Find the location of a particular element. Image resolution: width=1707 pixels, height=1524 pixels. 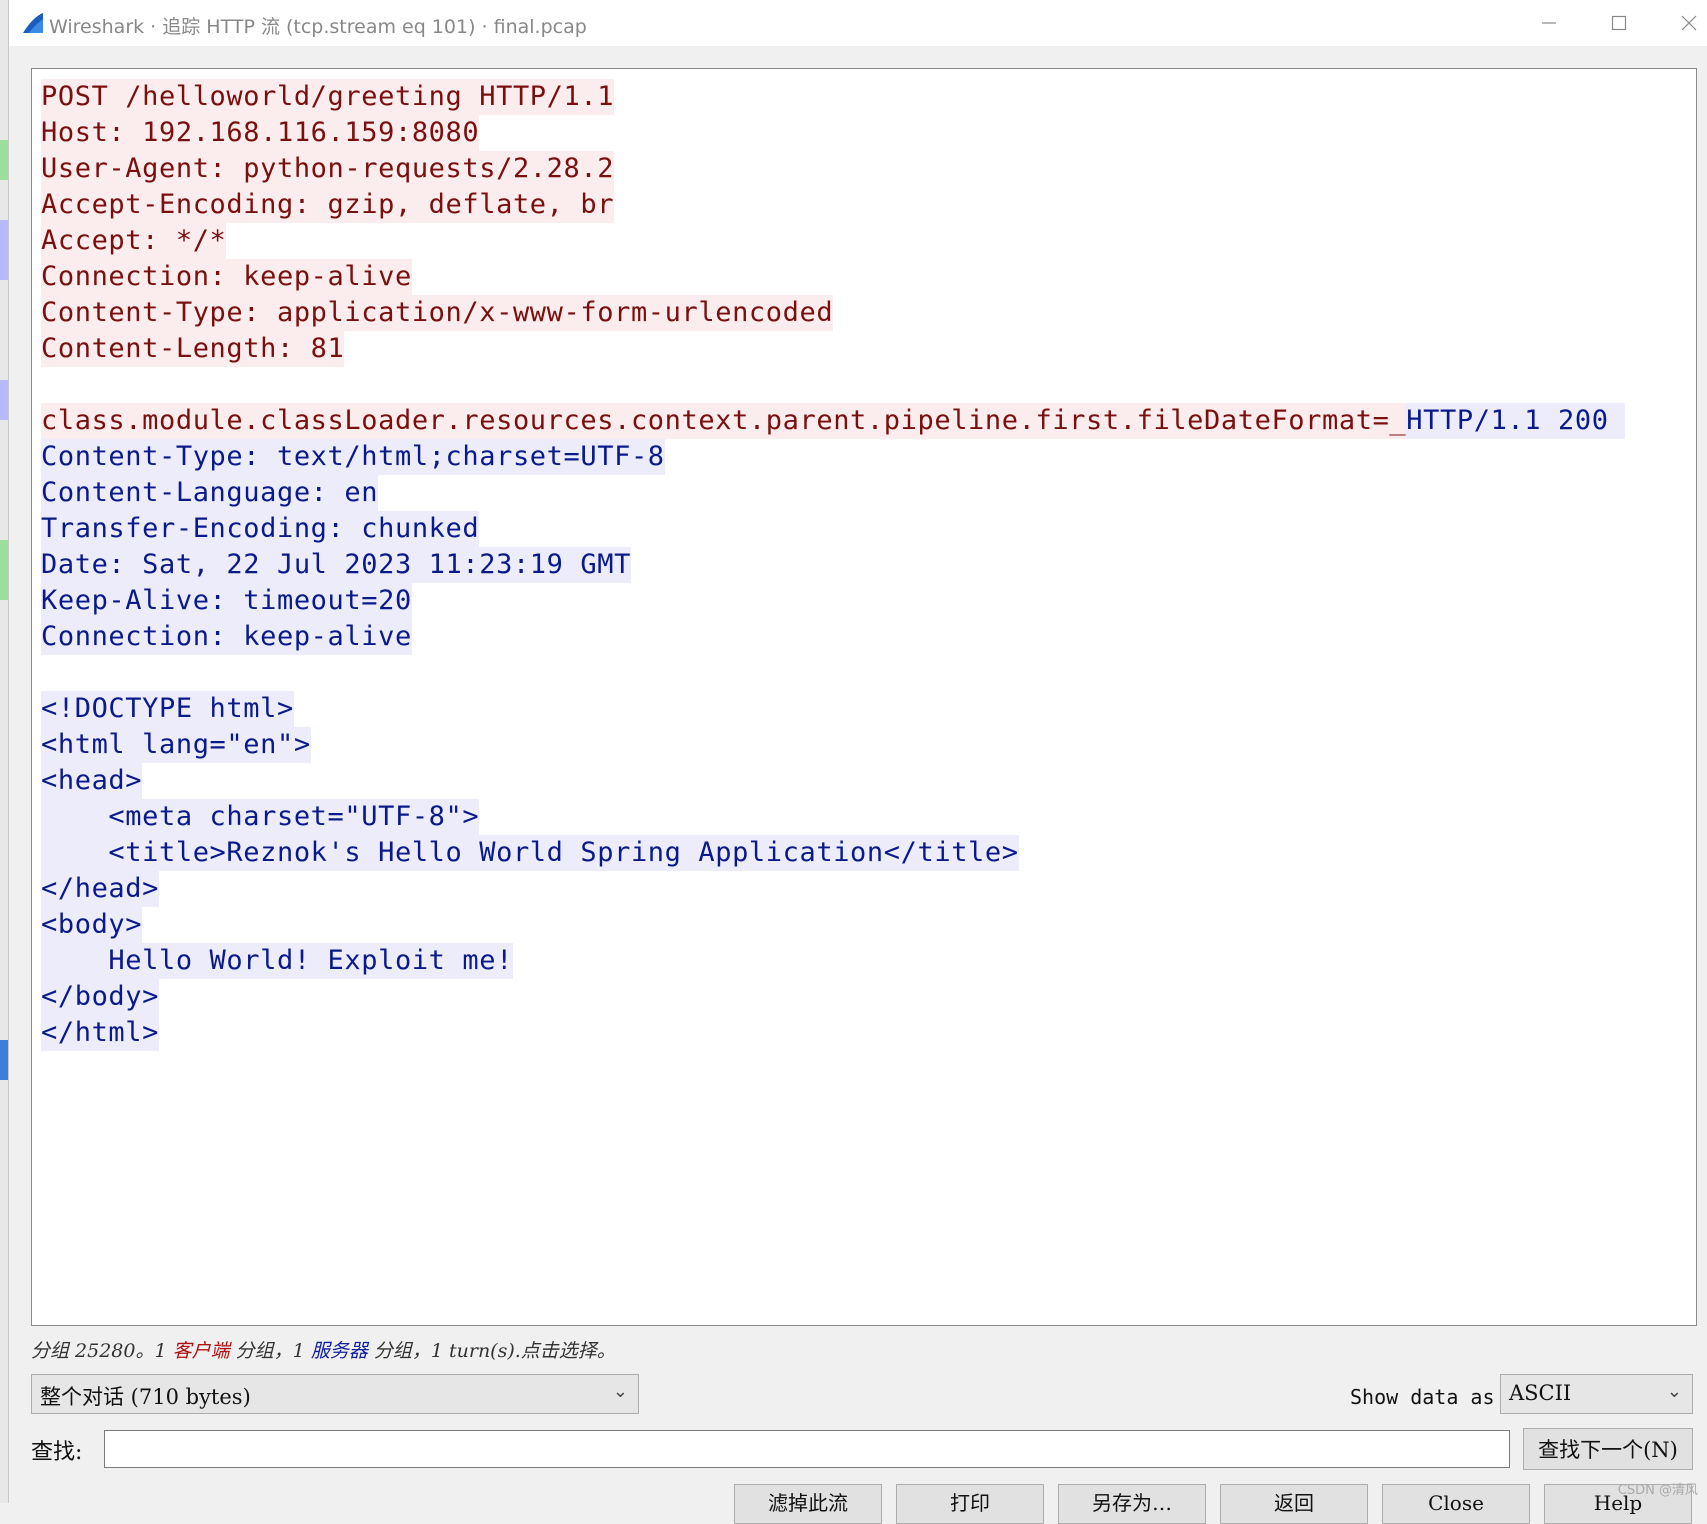

client-text: Accept-Encoding: gzip, deflate, br is located at coordinates (328, 205).